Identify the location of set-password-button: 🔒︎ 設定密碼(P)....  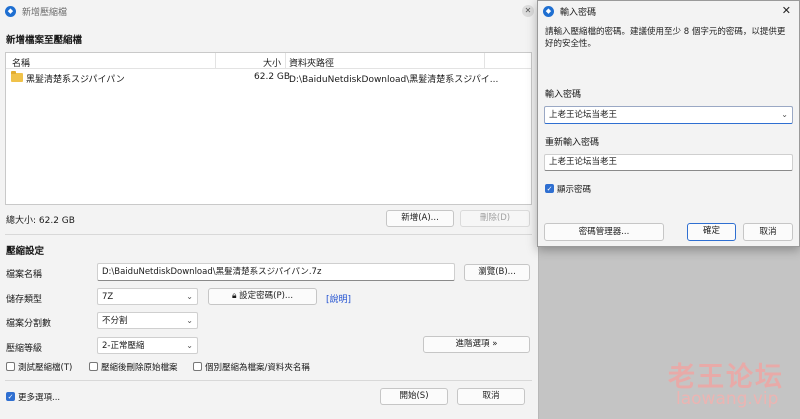
(262, 296).